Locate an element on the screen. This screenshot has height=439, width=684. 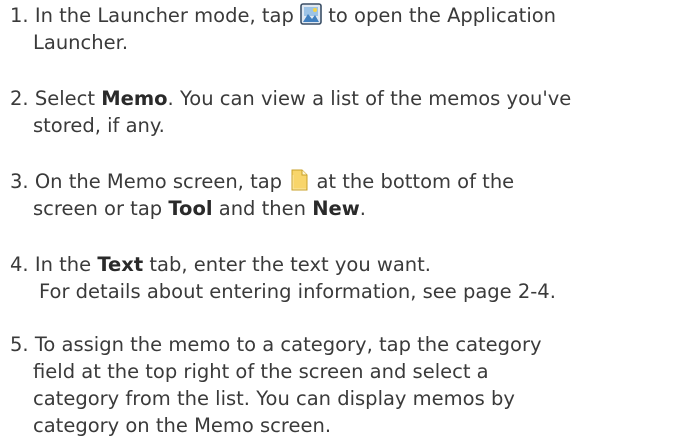
step-text: at the bottom of the is located at coordinates (415, 181).